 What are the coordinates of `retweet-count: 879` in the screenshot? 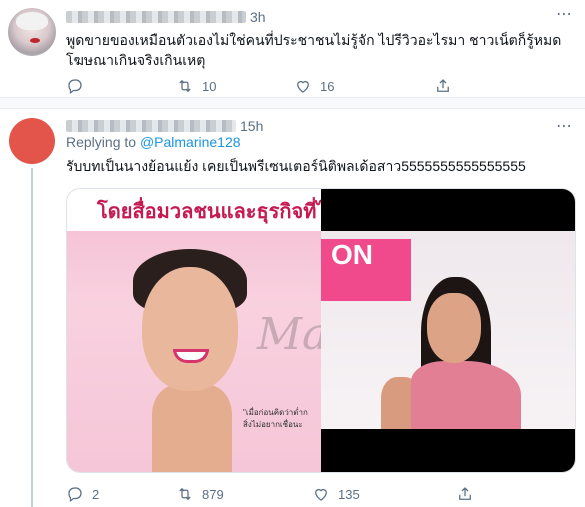 It's located at (213, 494).